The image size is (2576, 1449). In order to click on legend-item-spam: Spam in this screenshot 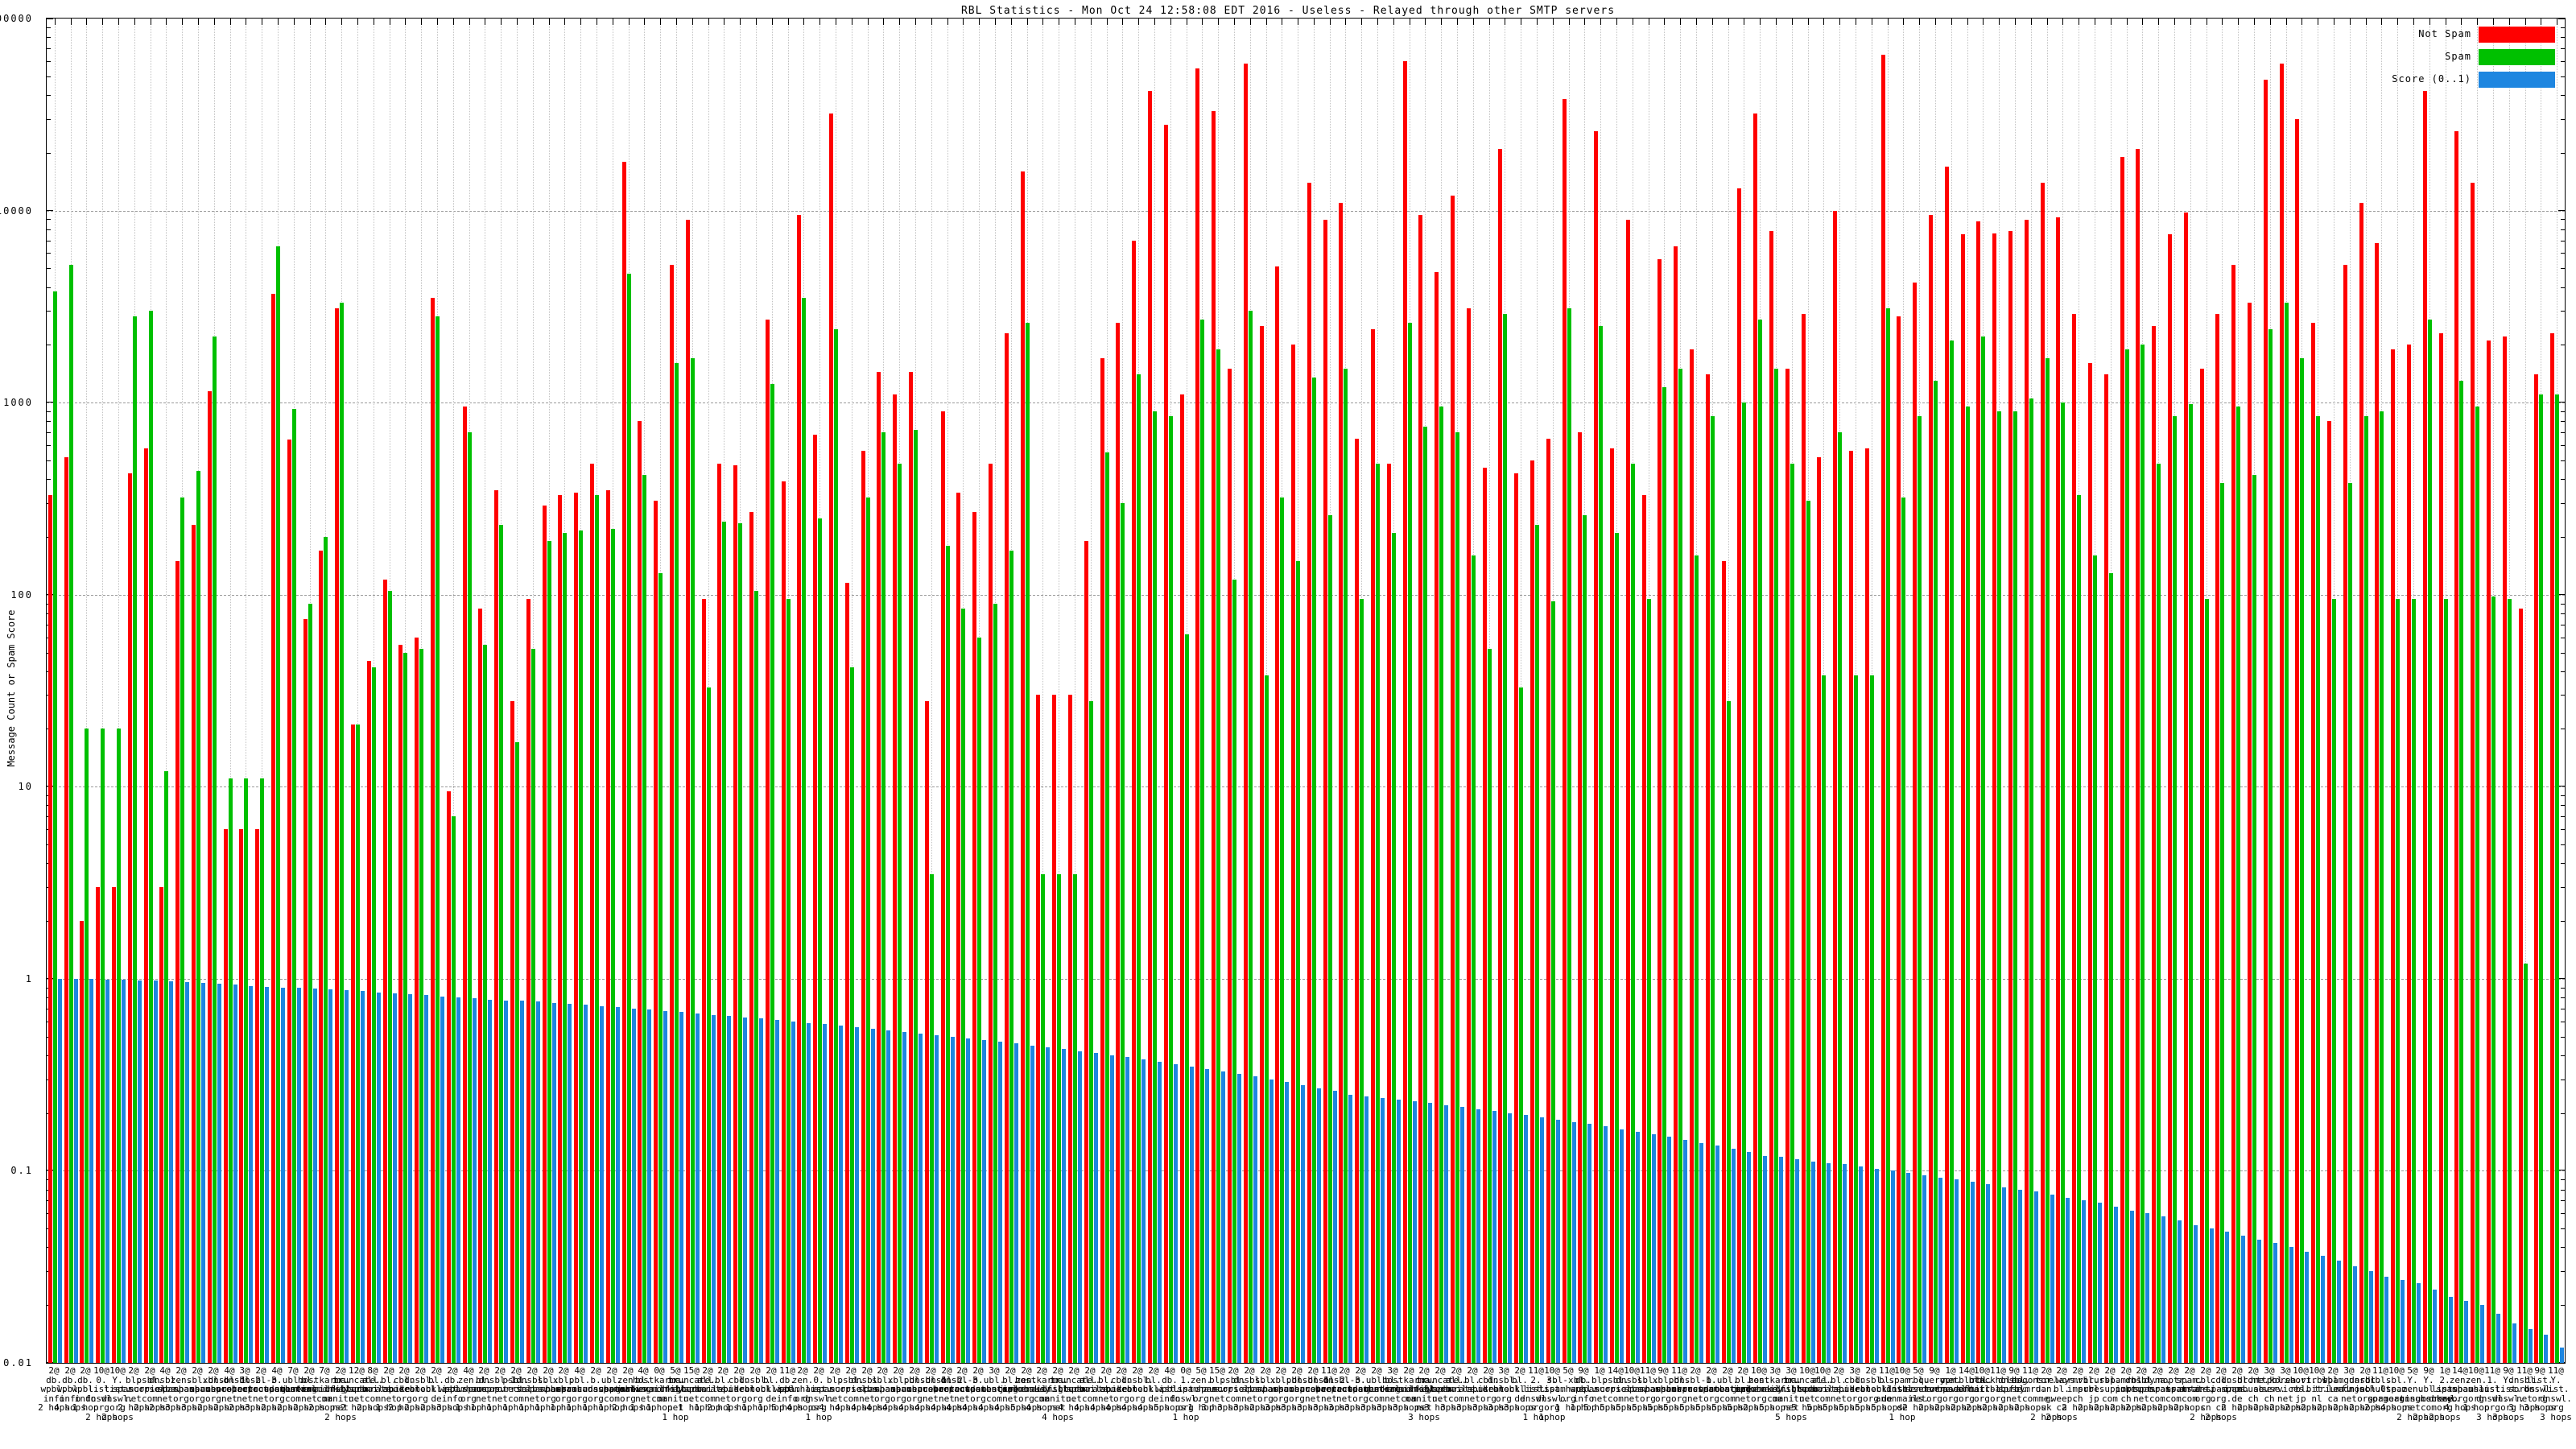, I will do `click(2417, 57)`.